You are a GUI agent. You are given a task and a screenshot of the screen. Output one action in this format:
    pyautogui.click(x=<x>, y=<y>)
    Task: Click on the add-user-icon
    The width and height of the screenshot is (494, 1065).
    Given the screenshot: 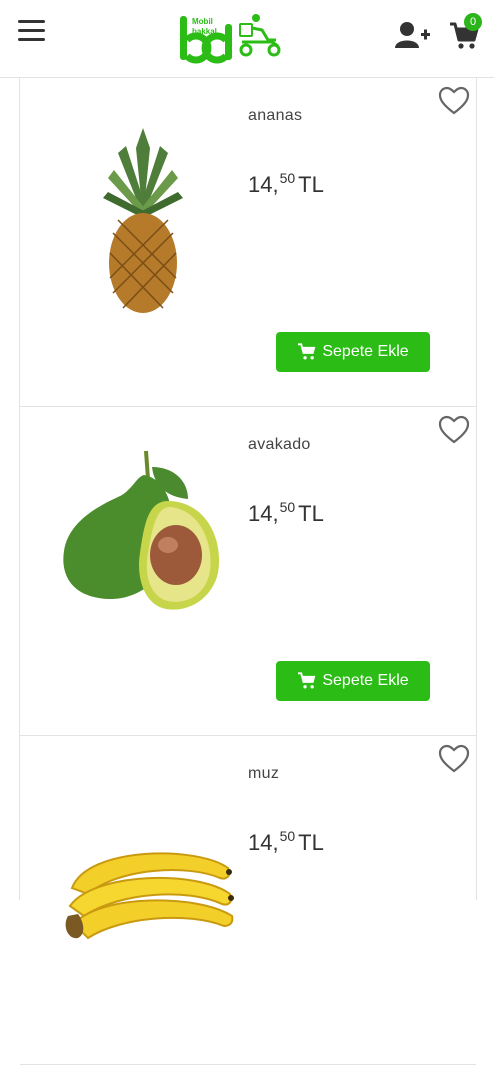 What is the action you would take?
    pyautogui.click(x=413, y=36)
    